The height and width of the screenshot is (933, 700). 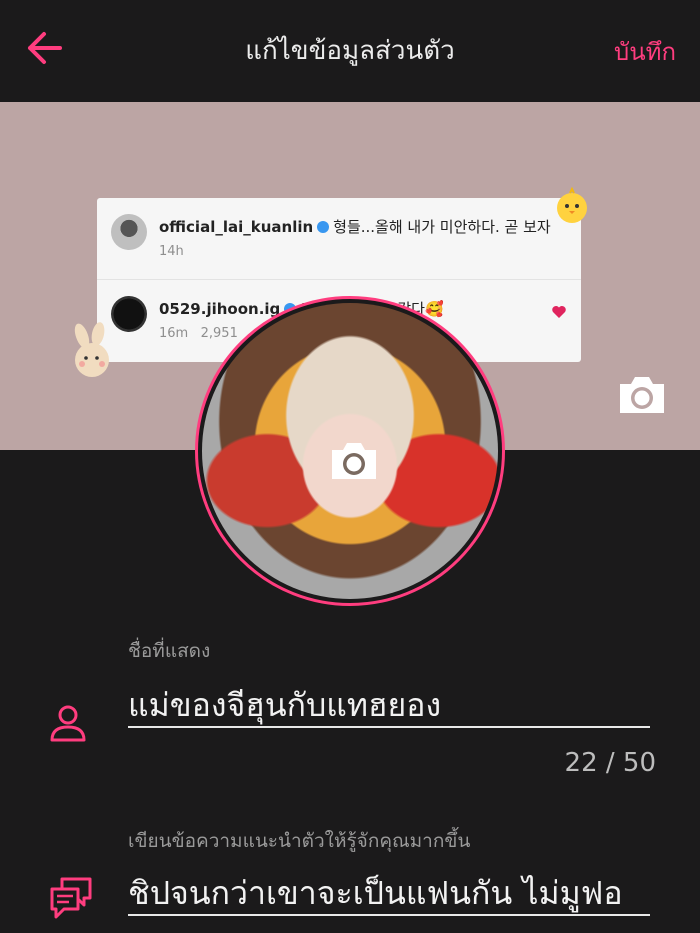 What do you see at coordinates (389, 891) in the screenshot?
I see `bio-input: ชิปจนกว่าเขาจะเป็นแฟนกัน ไม่มูฟอ` at bounding box center [389, 891].